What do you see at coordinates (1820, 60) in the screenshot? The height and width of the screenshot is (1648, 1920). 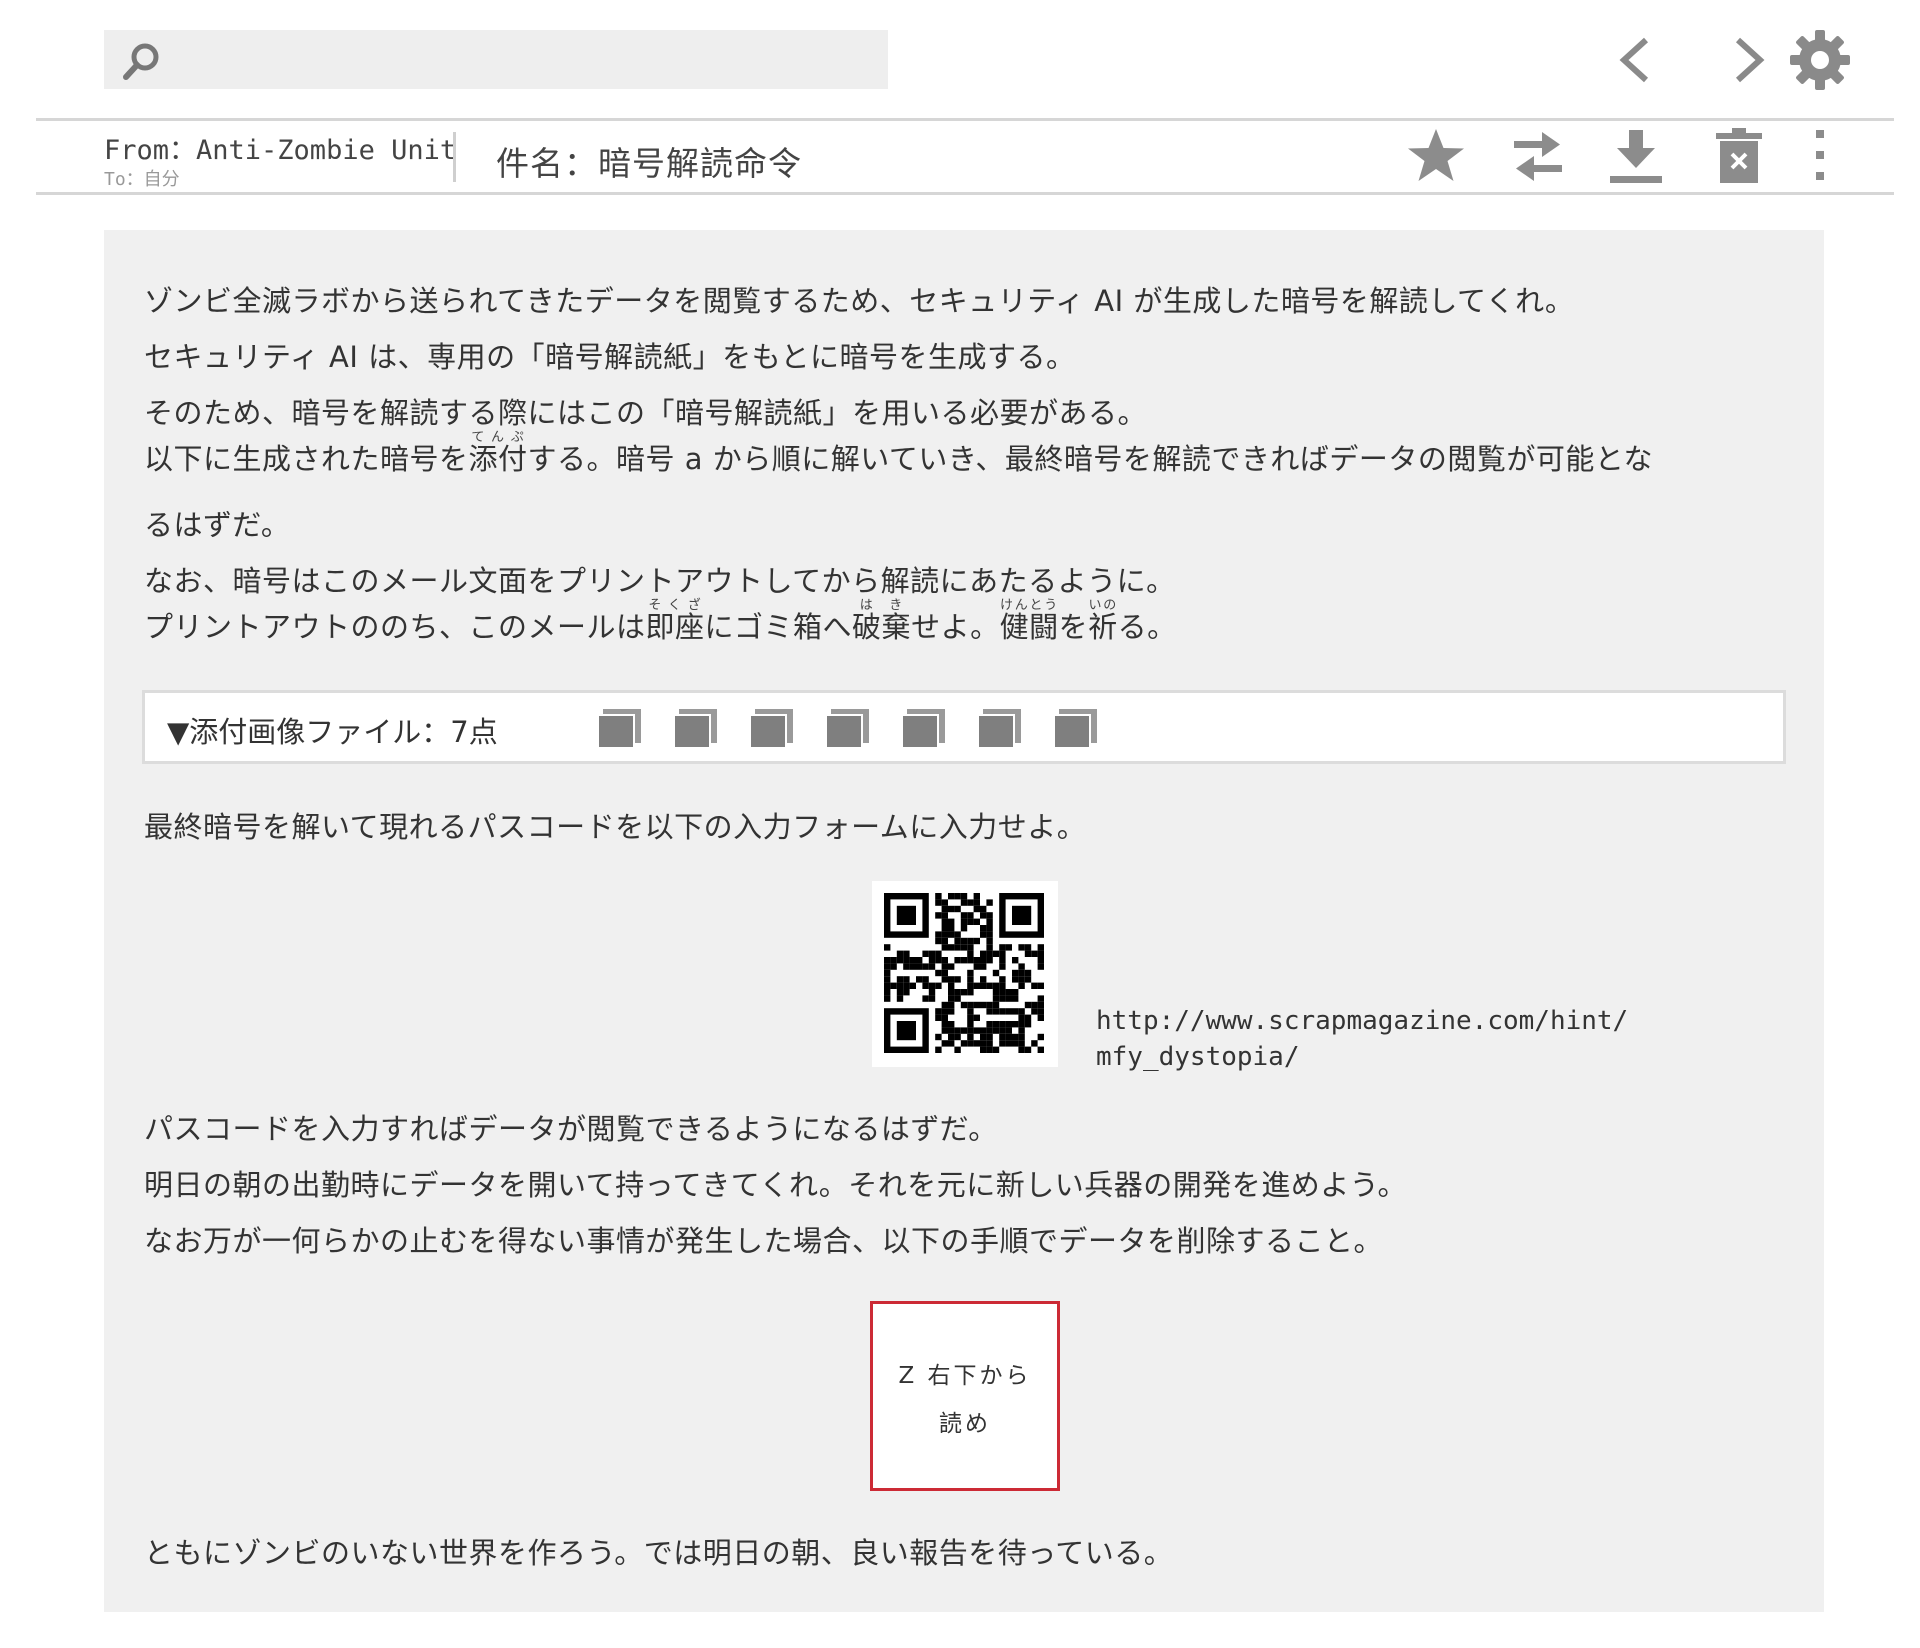 I see `gear-icon` at bounding box center [1820, 60].